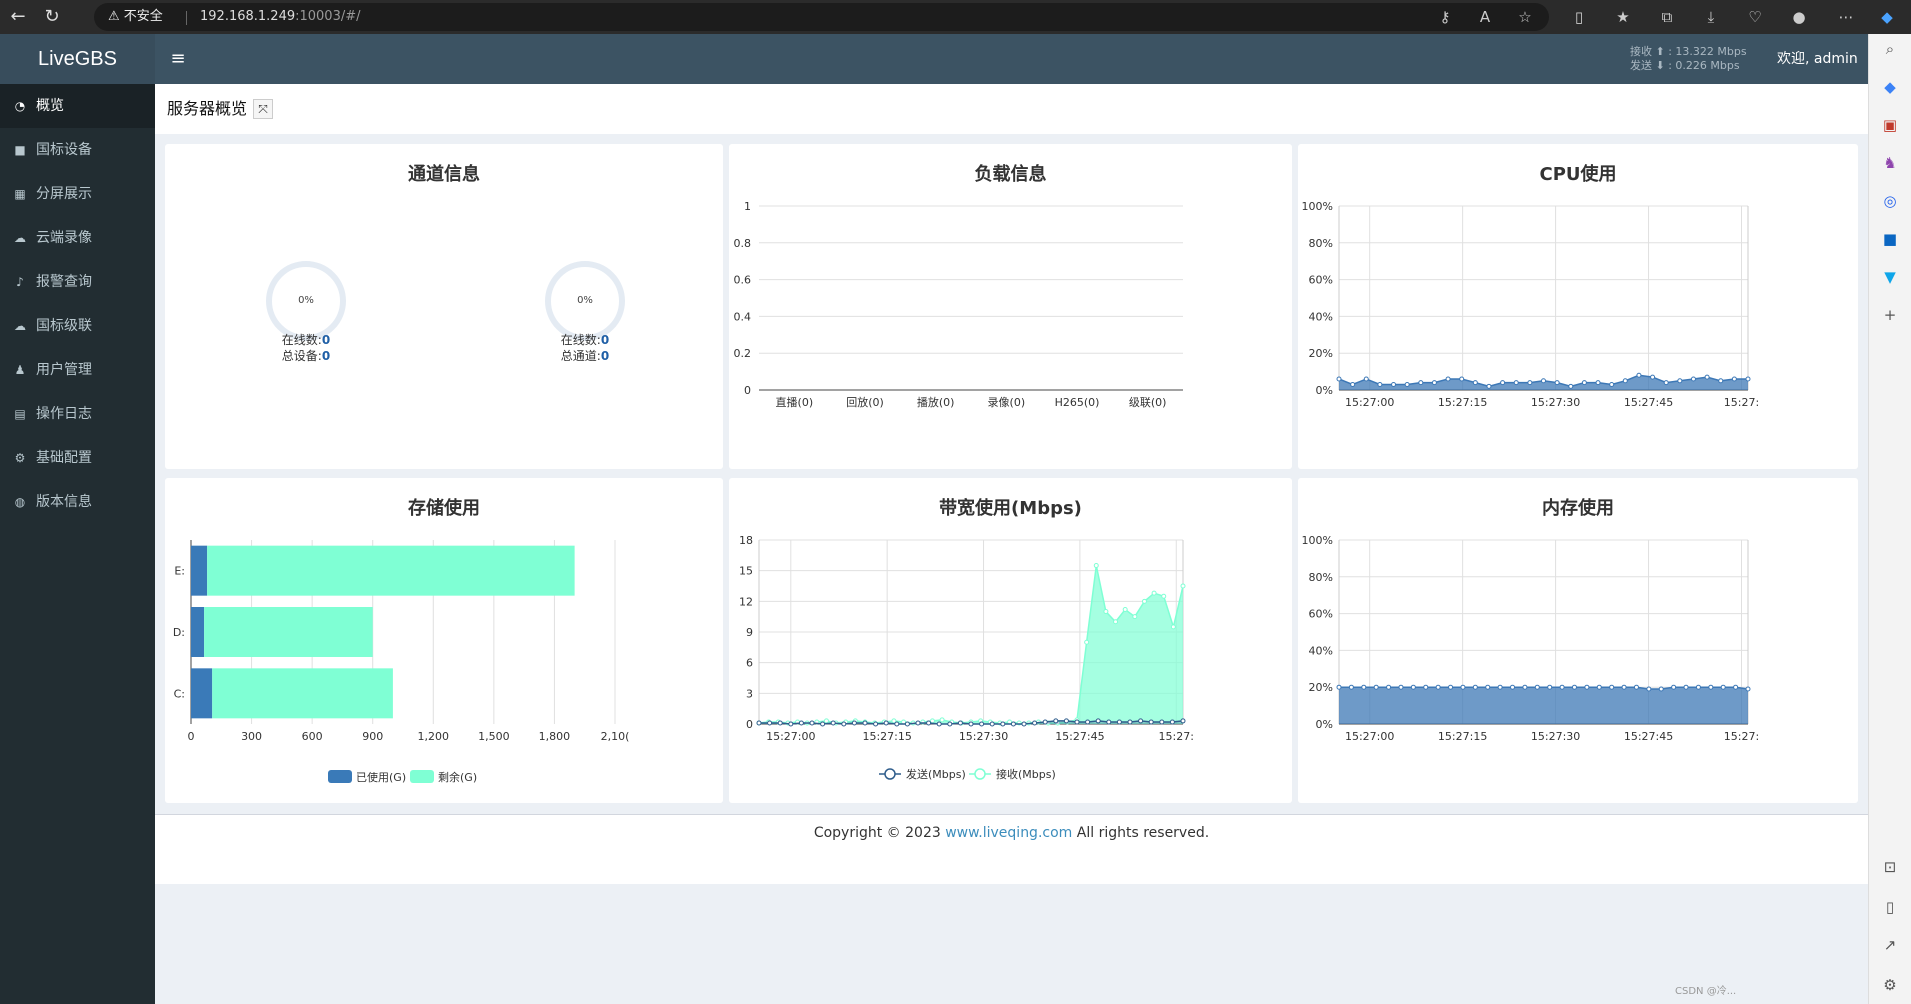  Describe the element at coordinates (749, 724) in the screenshot. I see `y-tick-label: 0` at that location.